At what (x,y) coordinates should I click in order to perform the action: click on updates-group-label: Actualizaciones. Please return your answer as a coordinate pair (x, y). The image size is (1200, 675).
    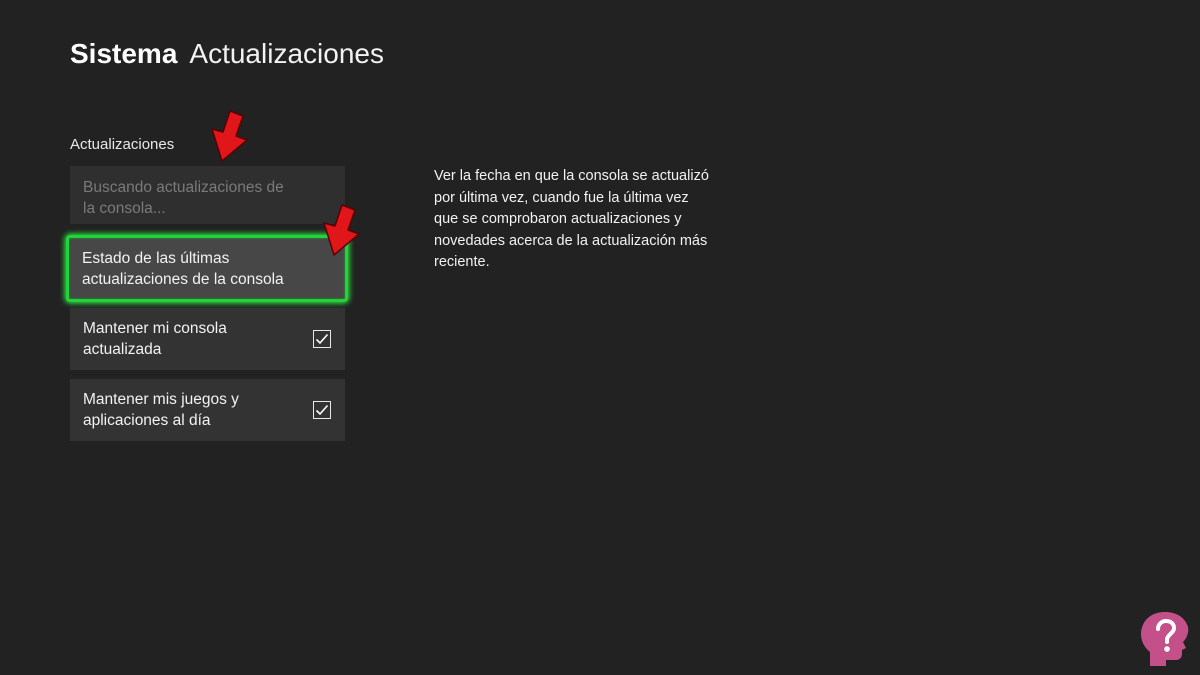
    Looking at the image, I should click on (122, 144).